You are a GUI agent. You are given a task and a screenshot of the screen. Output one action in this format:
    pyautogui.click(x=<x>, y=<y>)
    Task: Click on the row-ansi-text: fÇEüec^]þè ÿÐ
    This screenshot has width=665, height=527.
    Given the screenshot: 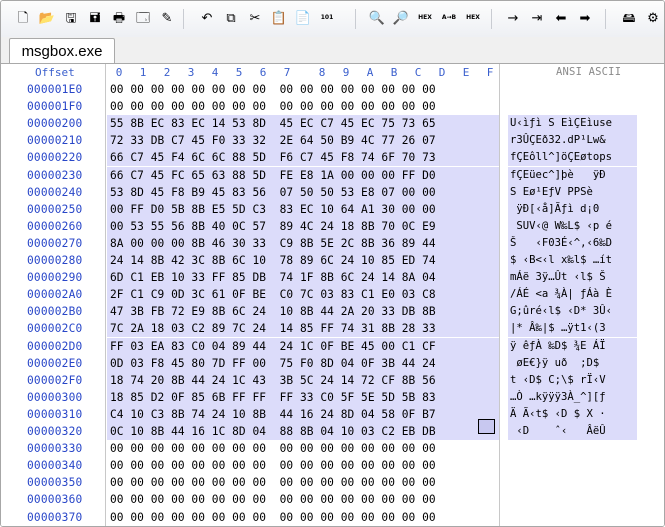 What is the action you would take?
    pyautogui.click(x=558, y=175)
    